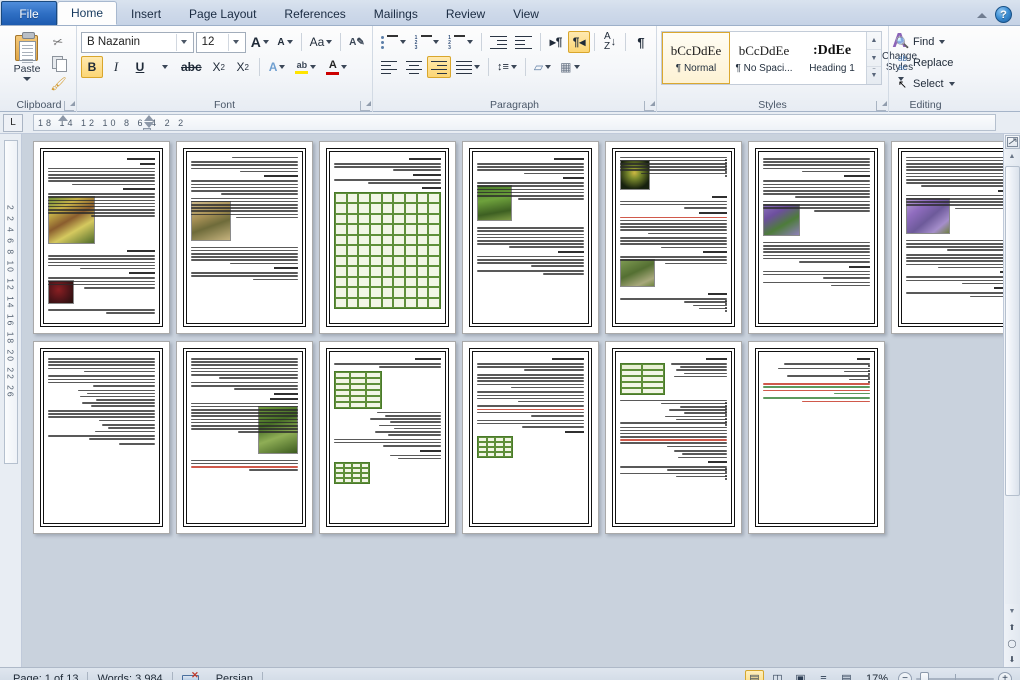  What do you see at coordinates (365, 106) in the screenshot?
I see `font-dialog-launcher` at bounding box center [365, 106].